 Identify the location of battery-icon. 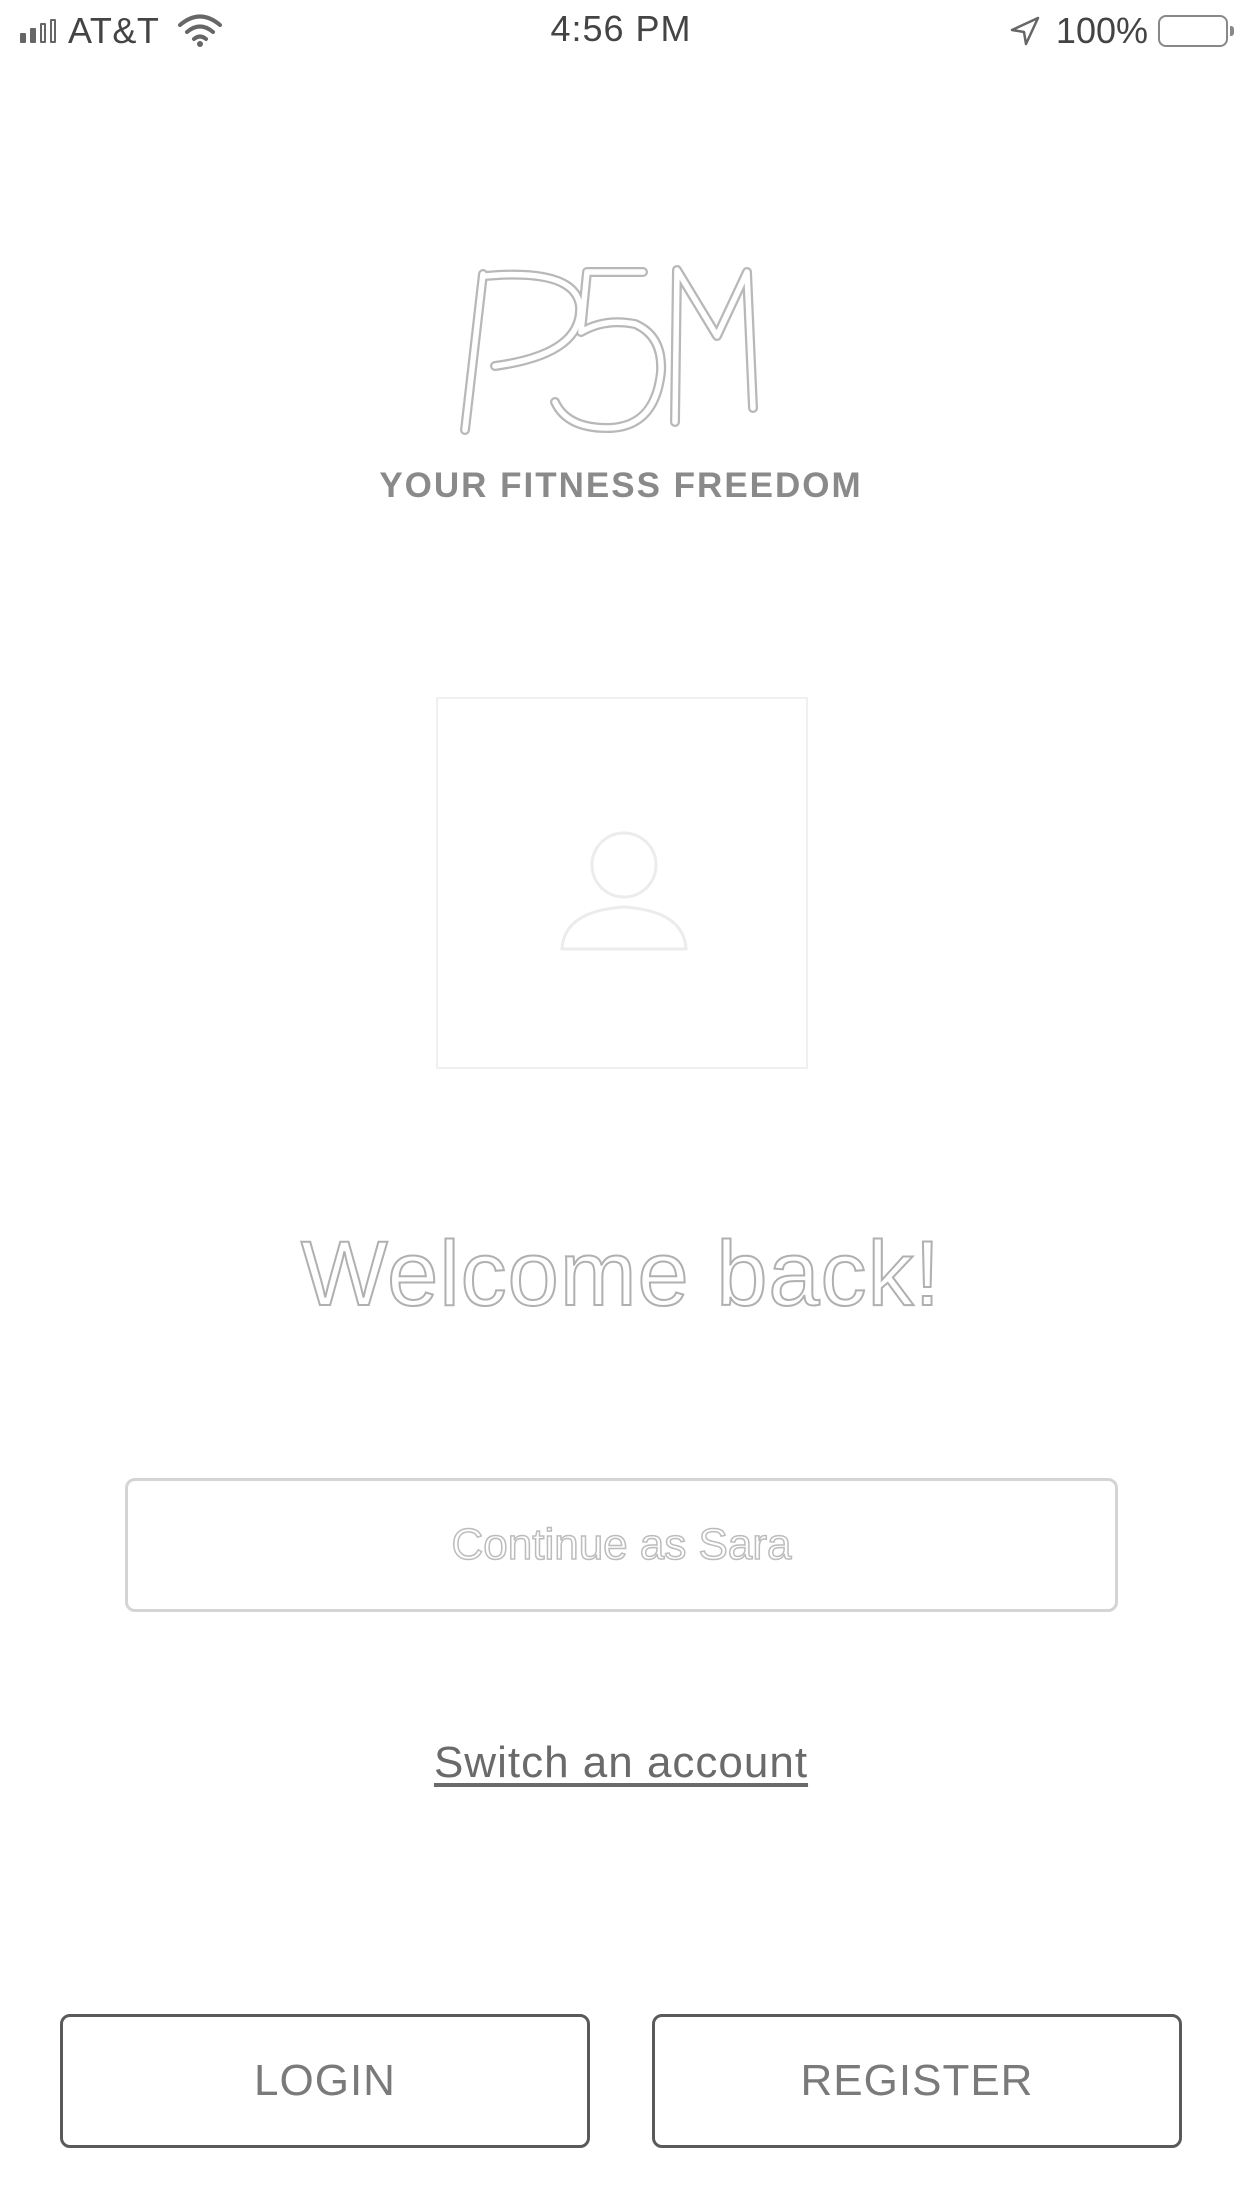
(1196, 31).